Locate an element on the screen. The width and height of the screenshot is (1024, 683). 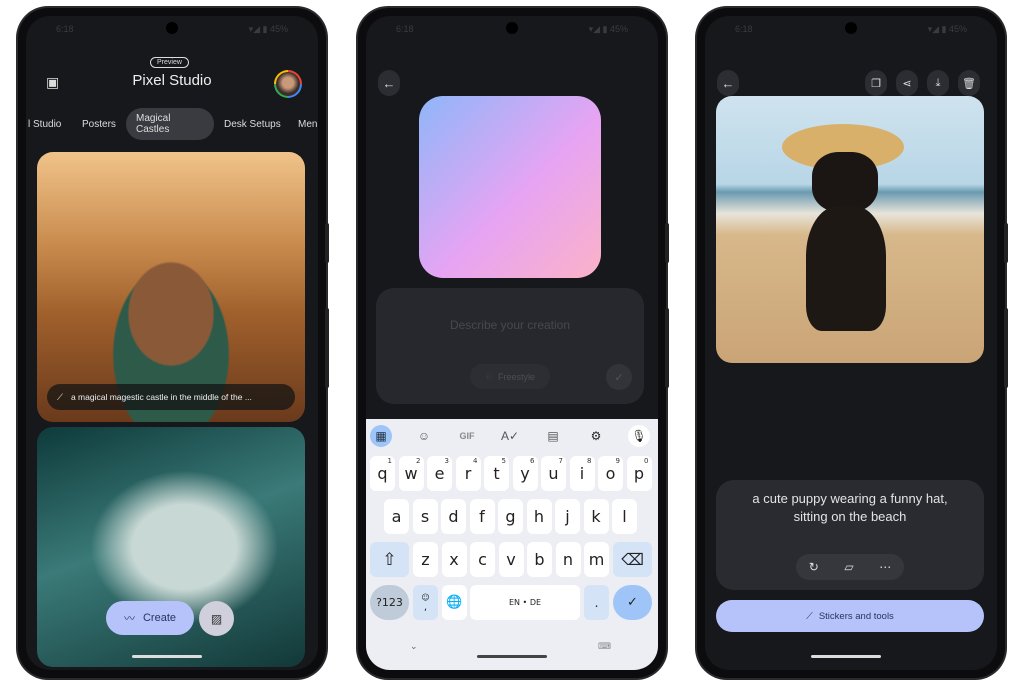
tab-posters: Posters is located at coordinates (99, 124).